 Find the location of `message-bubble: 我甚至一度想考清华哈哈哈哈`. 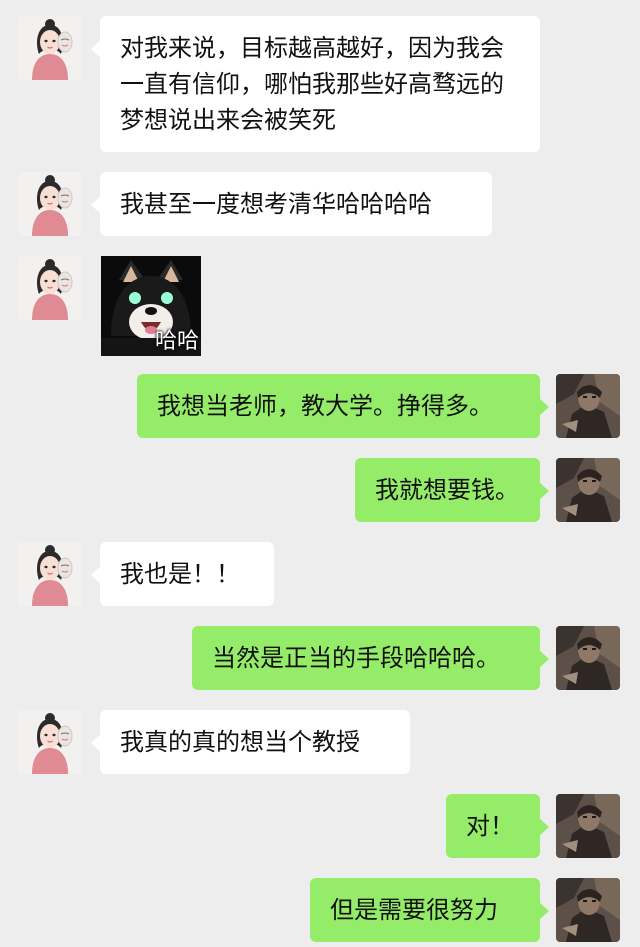

message-bubble: 我甚至一度想考清华哈哈哈哈 is located at coordinates (291, 204).